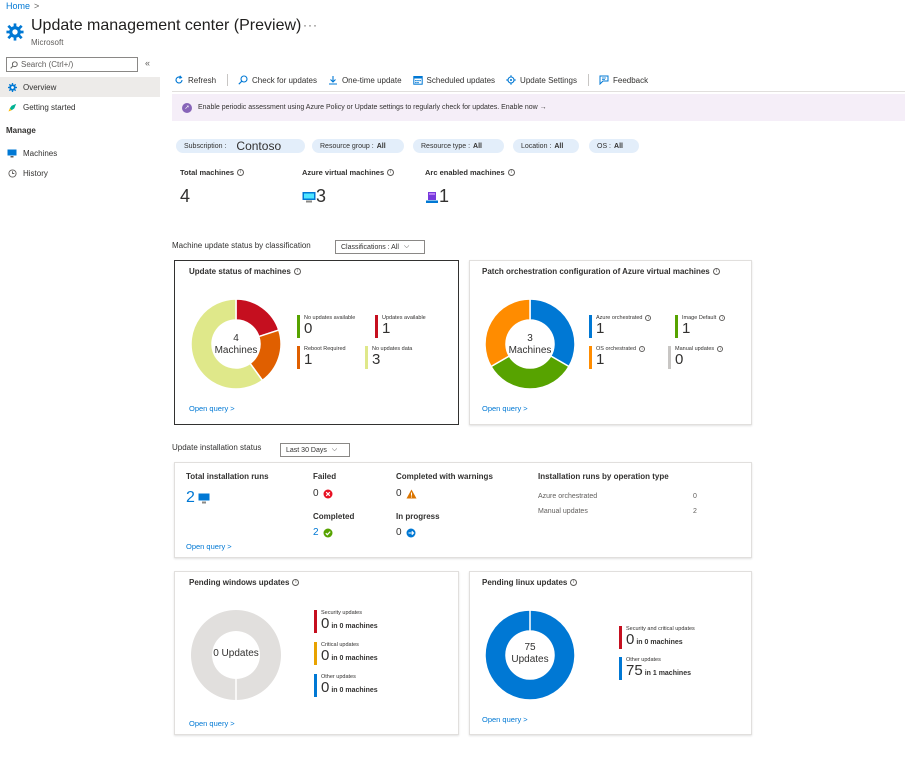  What do you see at coordinates (80, 107) in the screenshot?
I see `sidebar-item-getting-started: Getting started` at bounding box center [80, 107].